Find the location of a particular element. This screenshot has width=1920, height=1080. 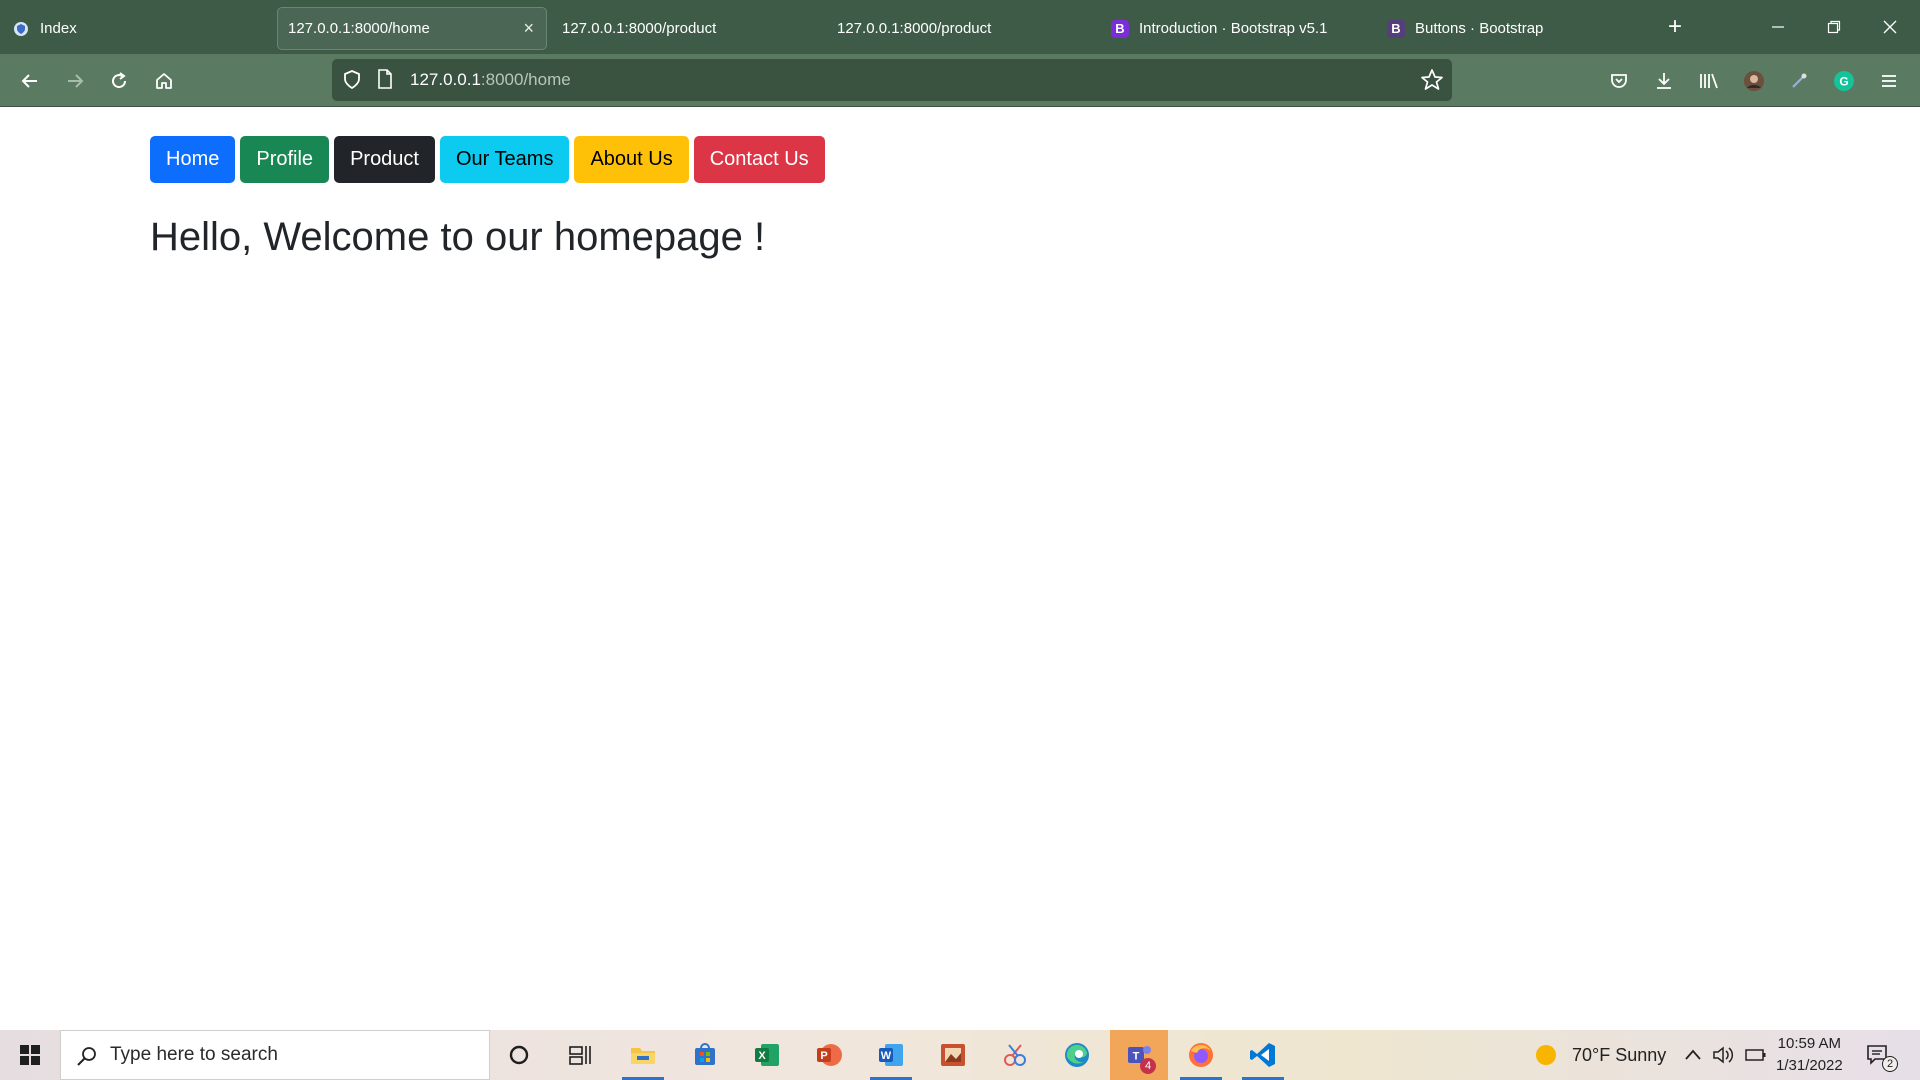

grammarly-button: G is located at coordinates (1844, 81).